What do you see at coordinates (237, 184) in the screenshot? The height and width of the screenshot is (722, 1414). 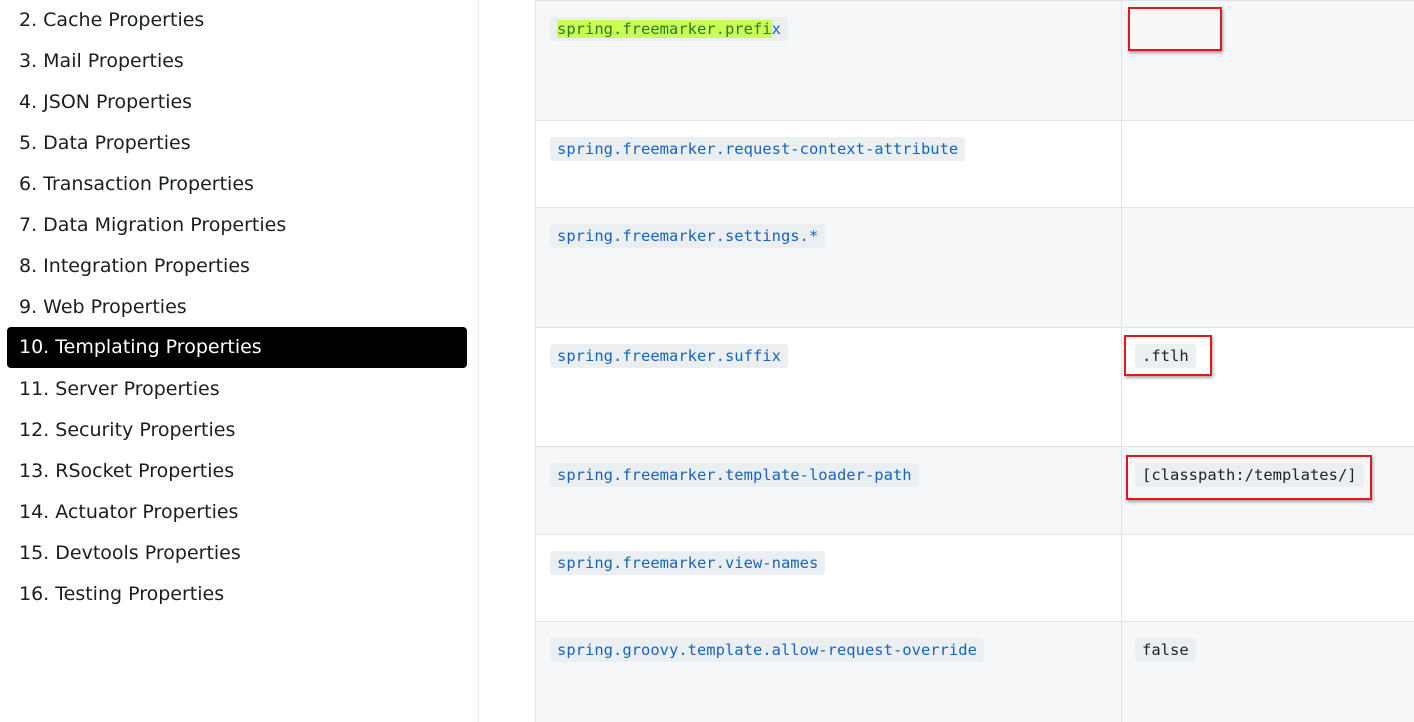 I see `sidebar-item-transaction-properties: 6. Transaction Properties` at bounding box center [237, 184].